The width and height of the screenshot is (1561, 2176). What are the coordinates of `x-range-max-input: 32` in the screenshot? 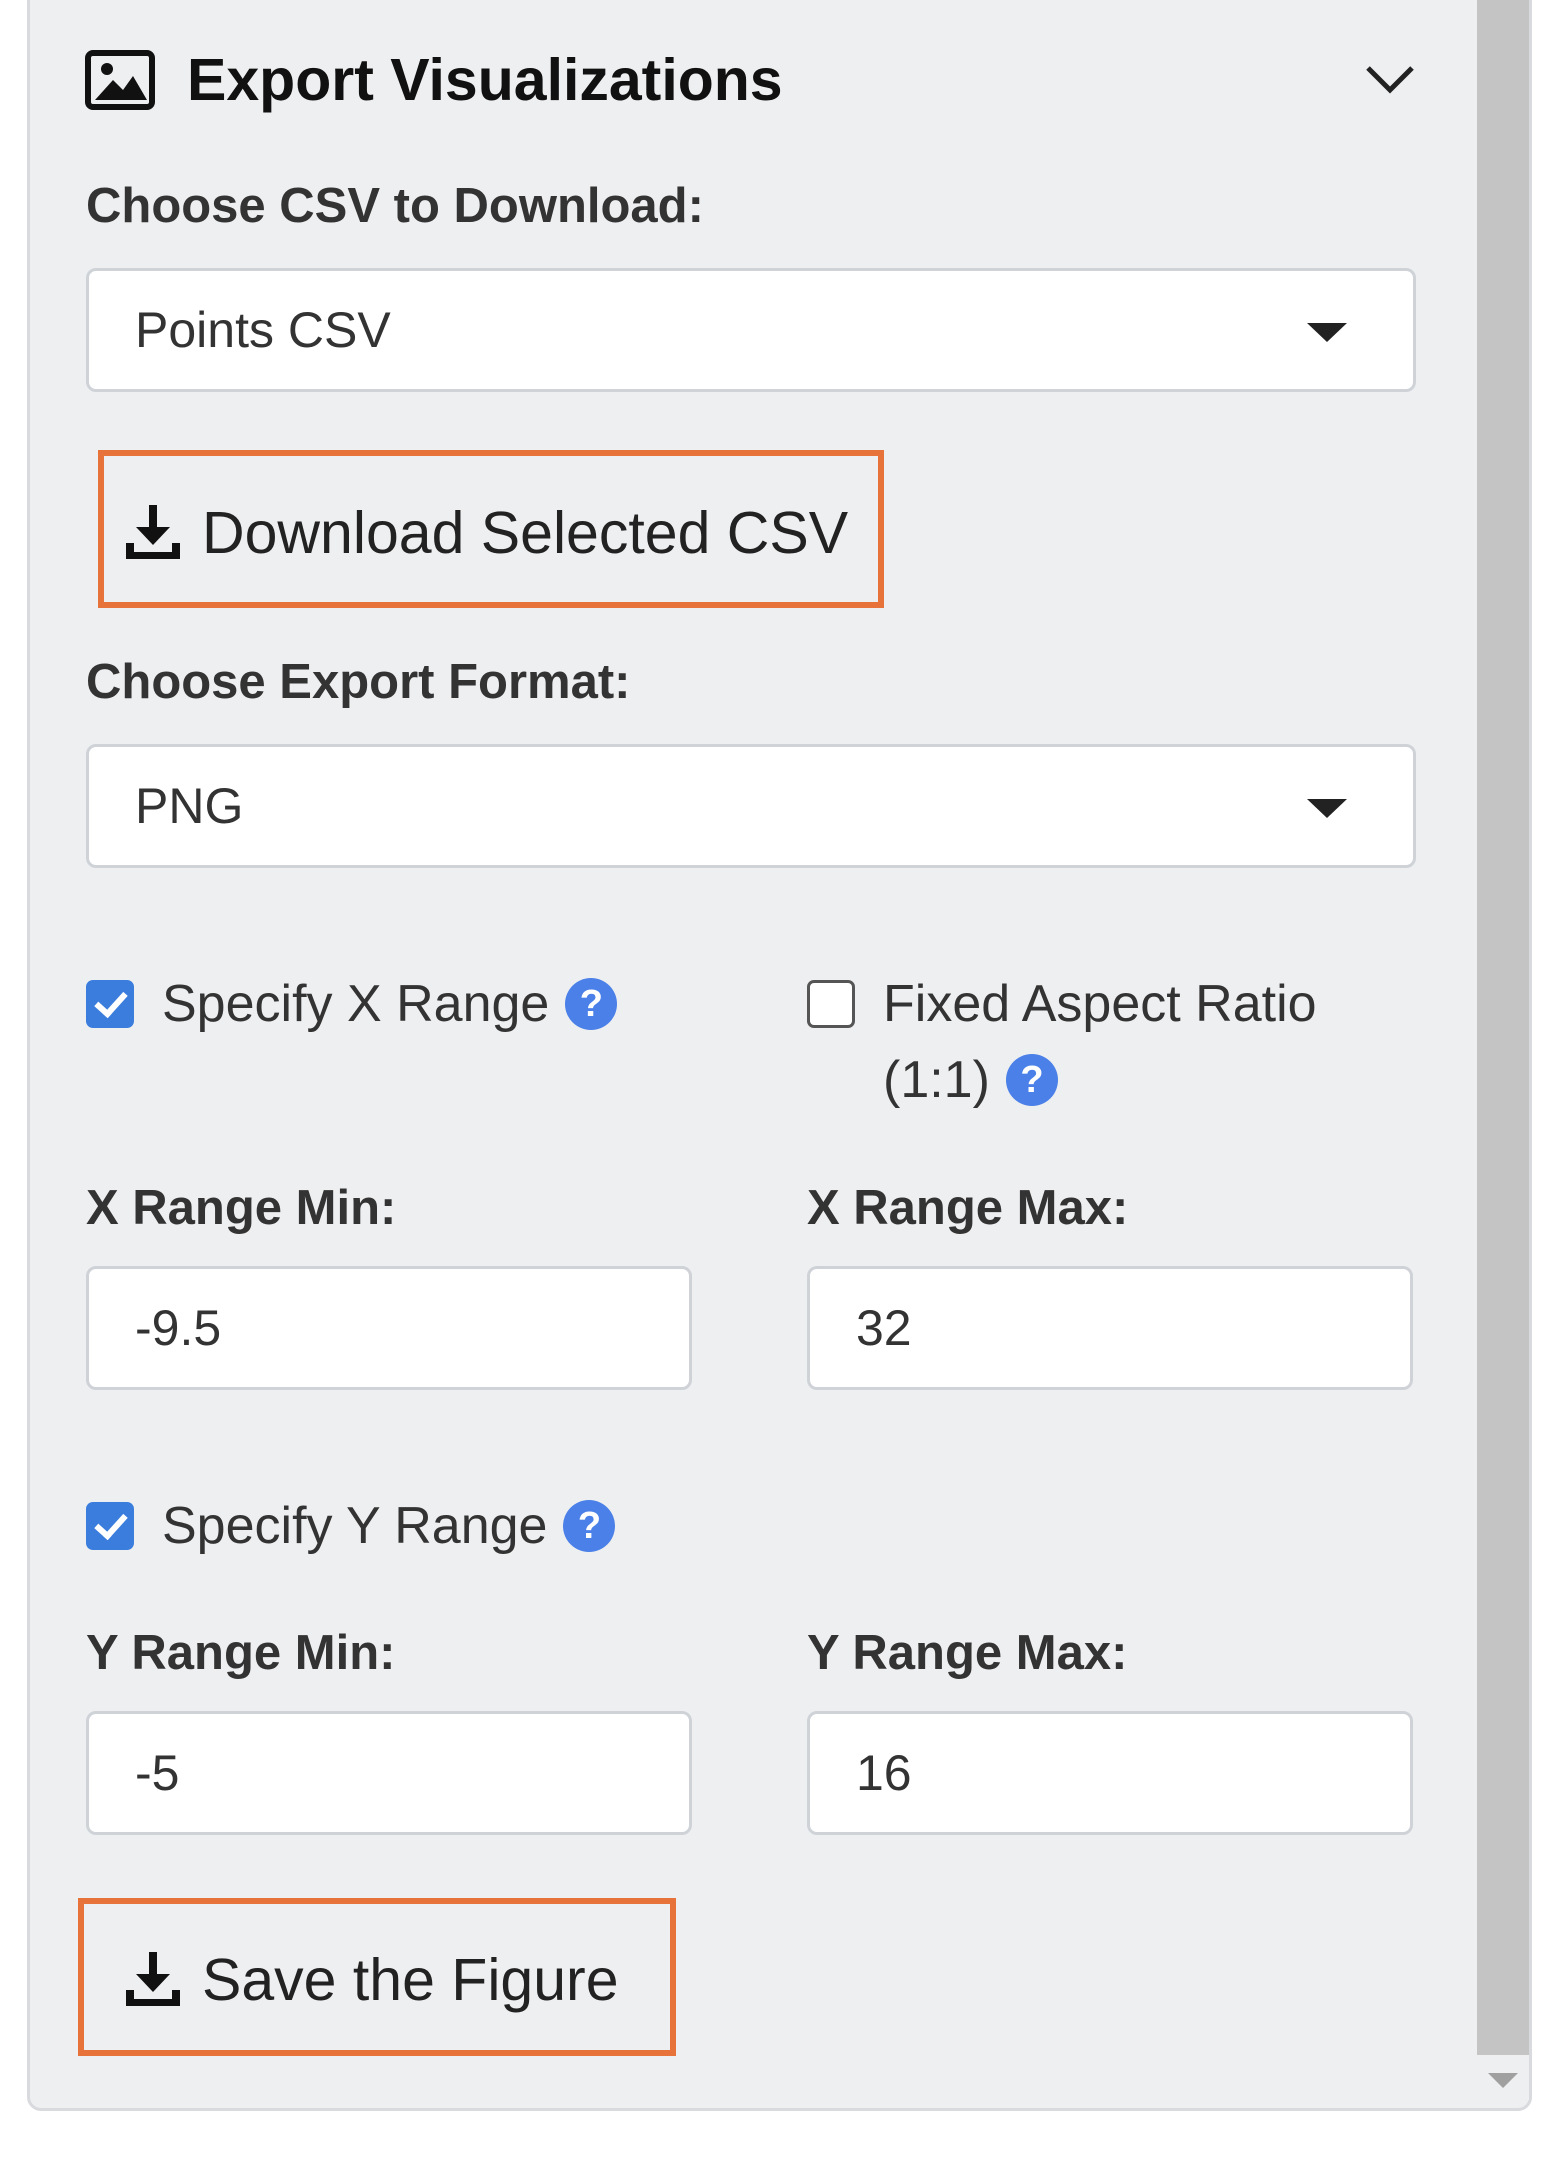 It's located at (1110, 1328).